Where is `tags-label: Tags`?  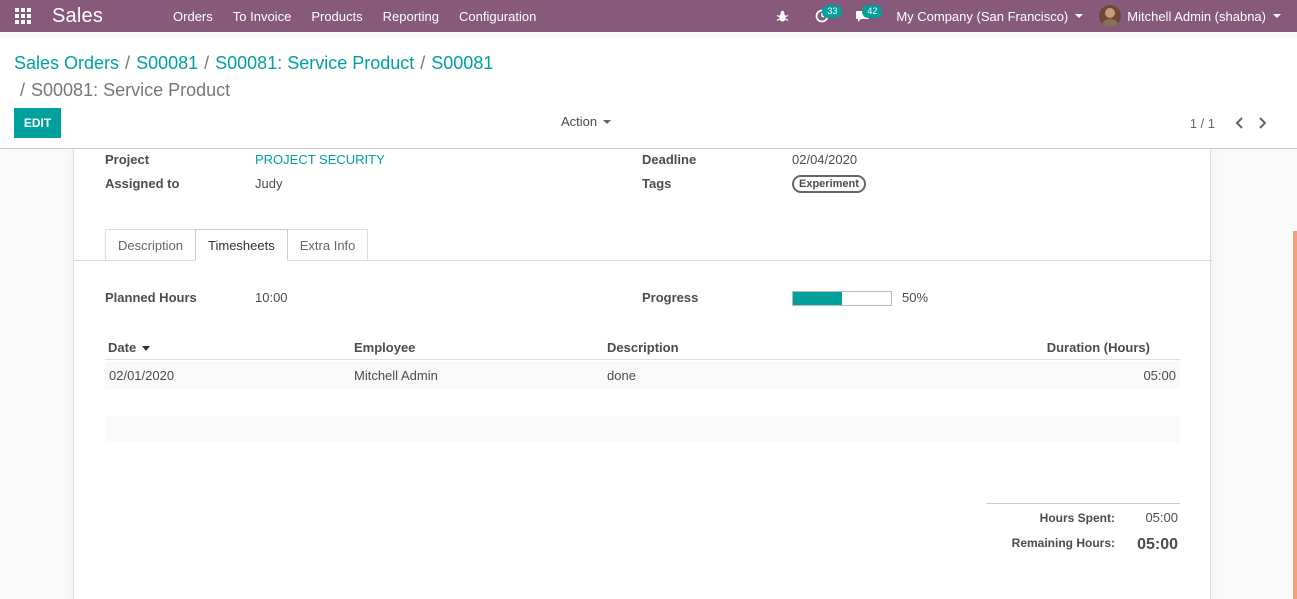
tags-label: Tags is located at coordinates (657, 183).